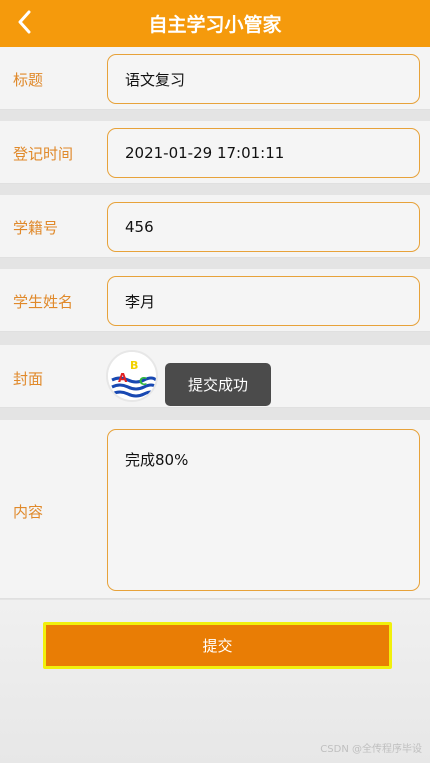  Describe the element at coordinates (36, 228) in the screenshot. I see `student-id-label: 学籍号` at that location.